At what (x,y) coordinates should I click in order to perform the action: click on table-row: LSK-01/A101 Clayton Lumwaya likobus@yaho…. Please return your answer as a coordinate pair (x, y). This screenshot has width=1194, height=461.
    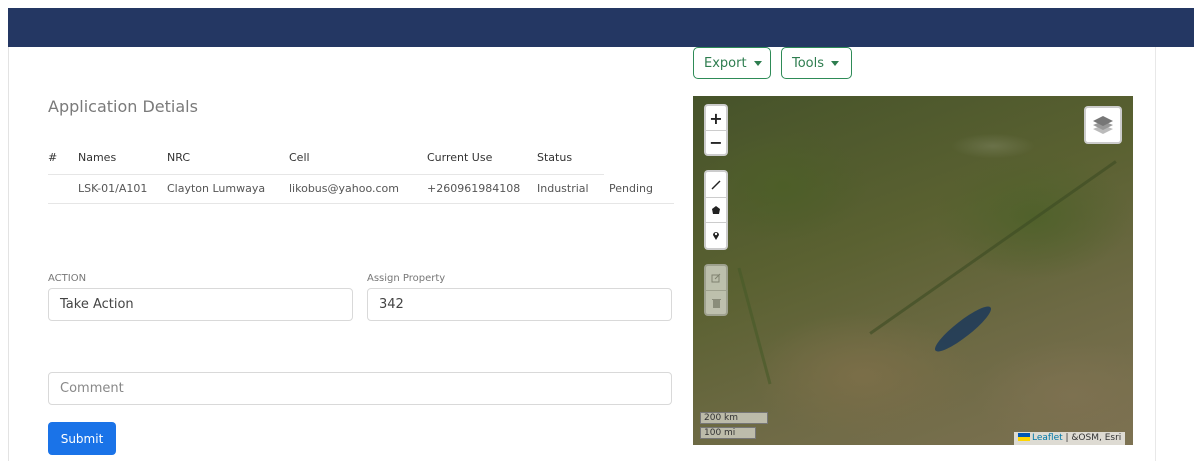
    Looking at the image, I should click on (358, 188).